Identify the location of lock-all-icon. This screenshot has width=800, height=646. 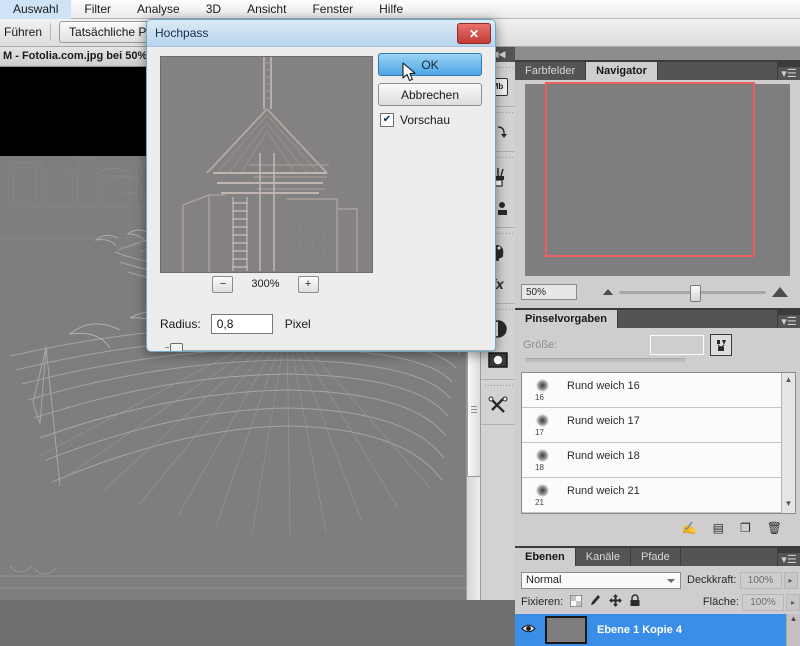
(635, 602).